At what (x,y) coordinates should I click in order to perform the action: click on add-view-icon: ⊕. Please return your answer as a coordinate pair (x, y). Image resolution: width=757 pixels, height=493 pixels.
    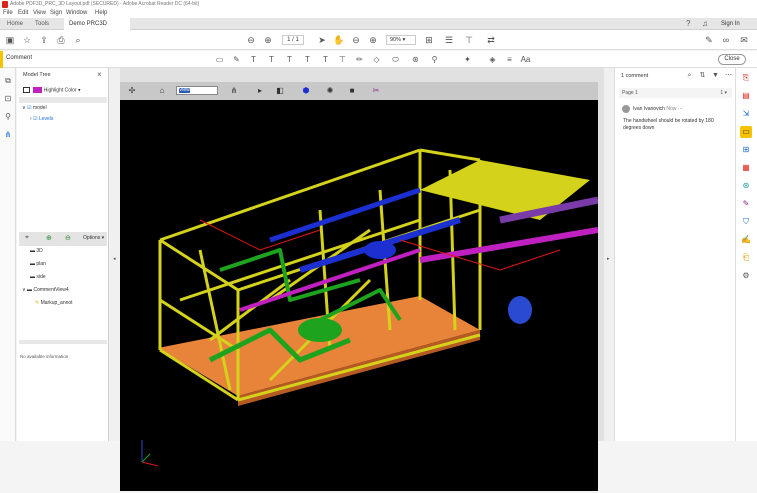
    Looking at the image, I should click on (49, 238).